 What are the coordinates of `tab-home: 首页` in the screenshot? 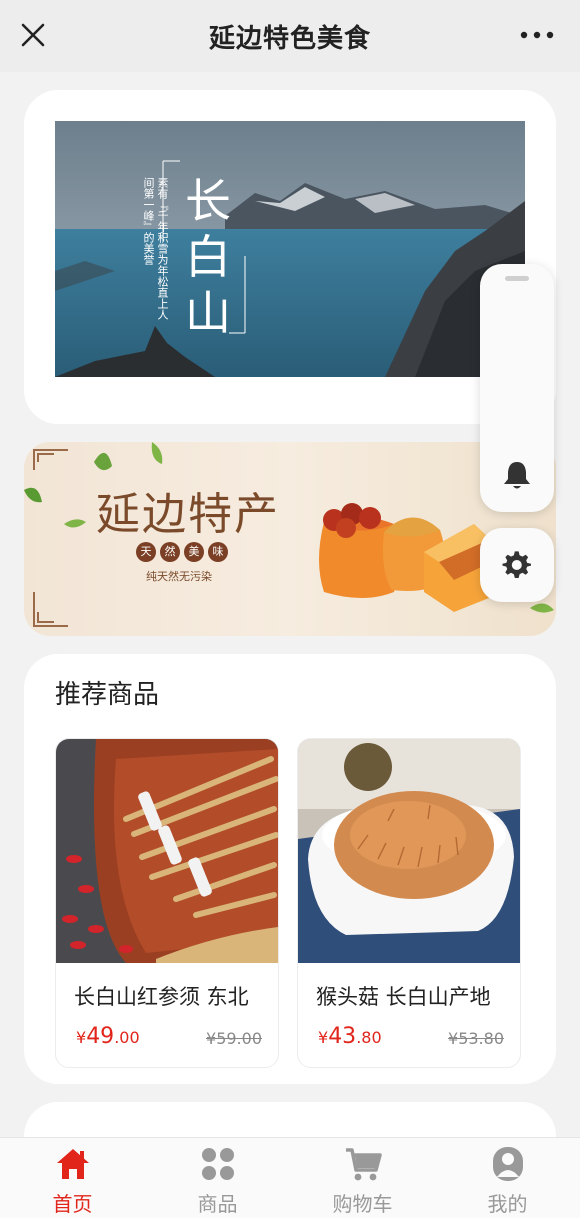 It's located at (72, 1178).